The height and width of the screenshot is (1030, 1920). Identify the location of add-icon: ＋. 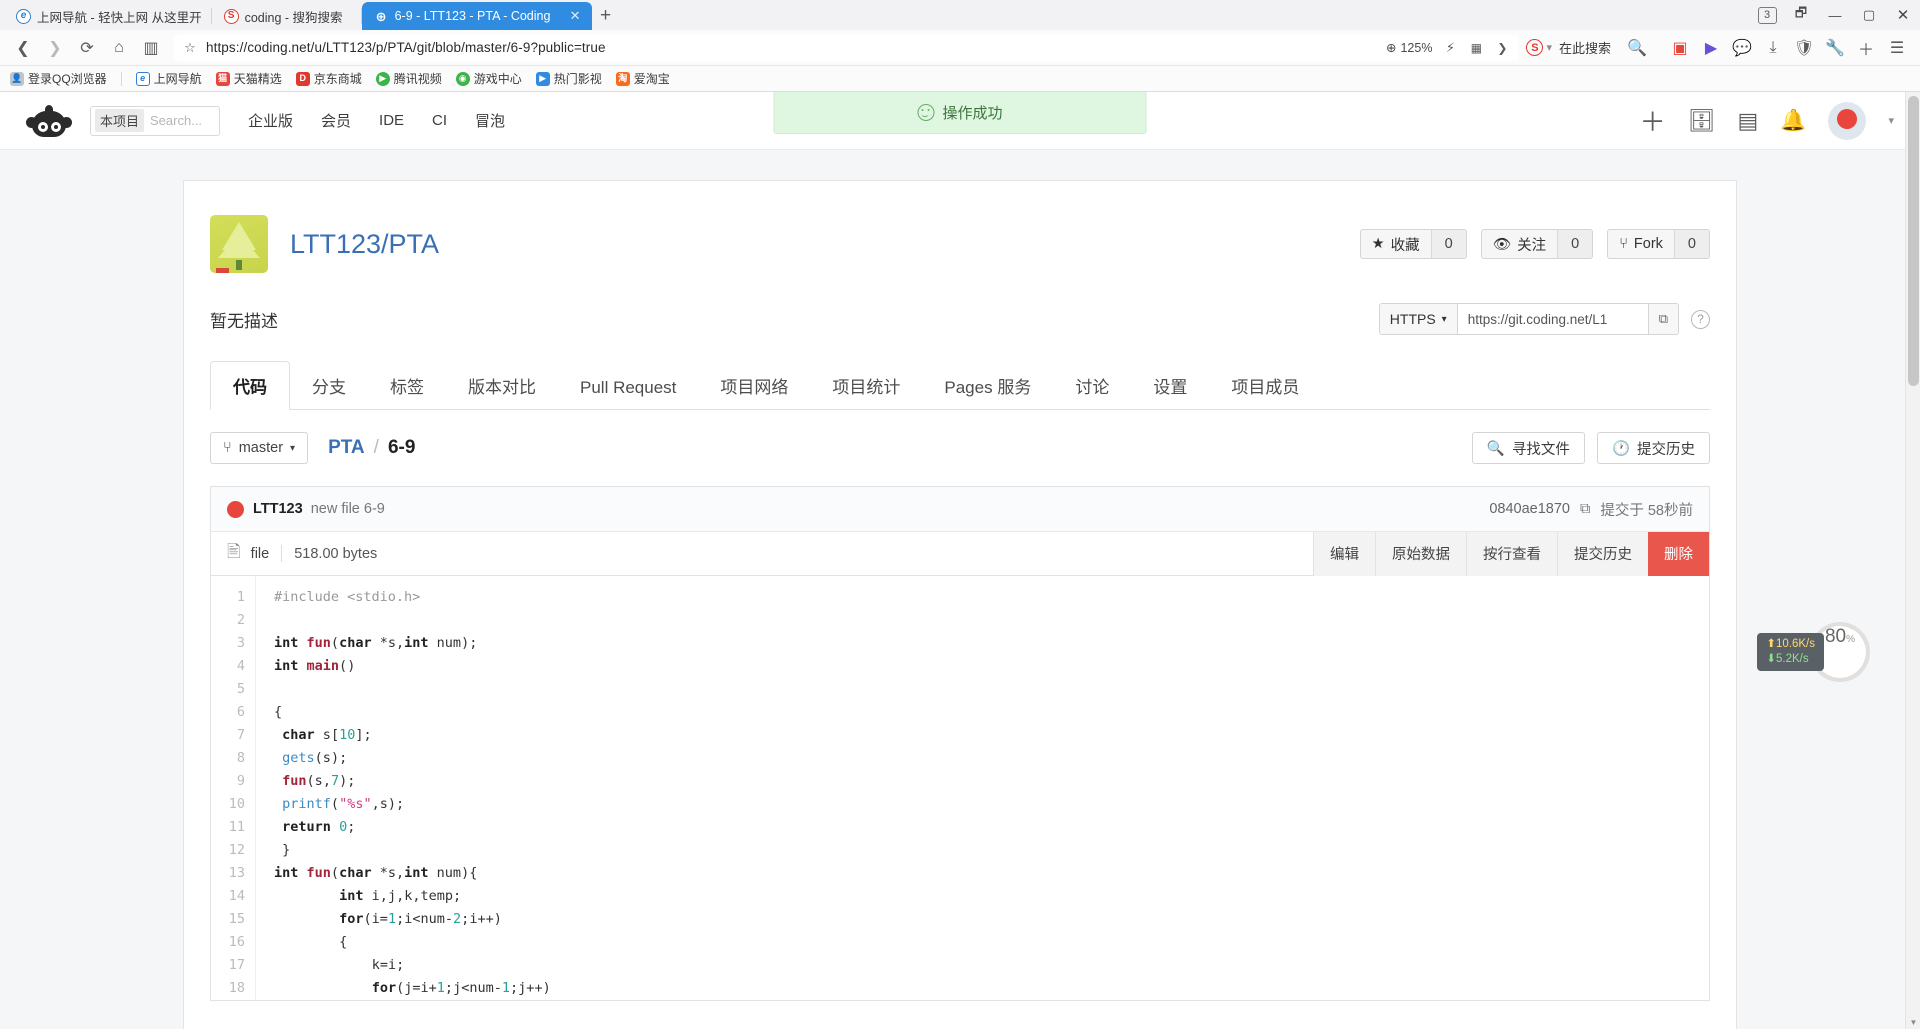
(1866, 48).